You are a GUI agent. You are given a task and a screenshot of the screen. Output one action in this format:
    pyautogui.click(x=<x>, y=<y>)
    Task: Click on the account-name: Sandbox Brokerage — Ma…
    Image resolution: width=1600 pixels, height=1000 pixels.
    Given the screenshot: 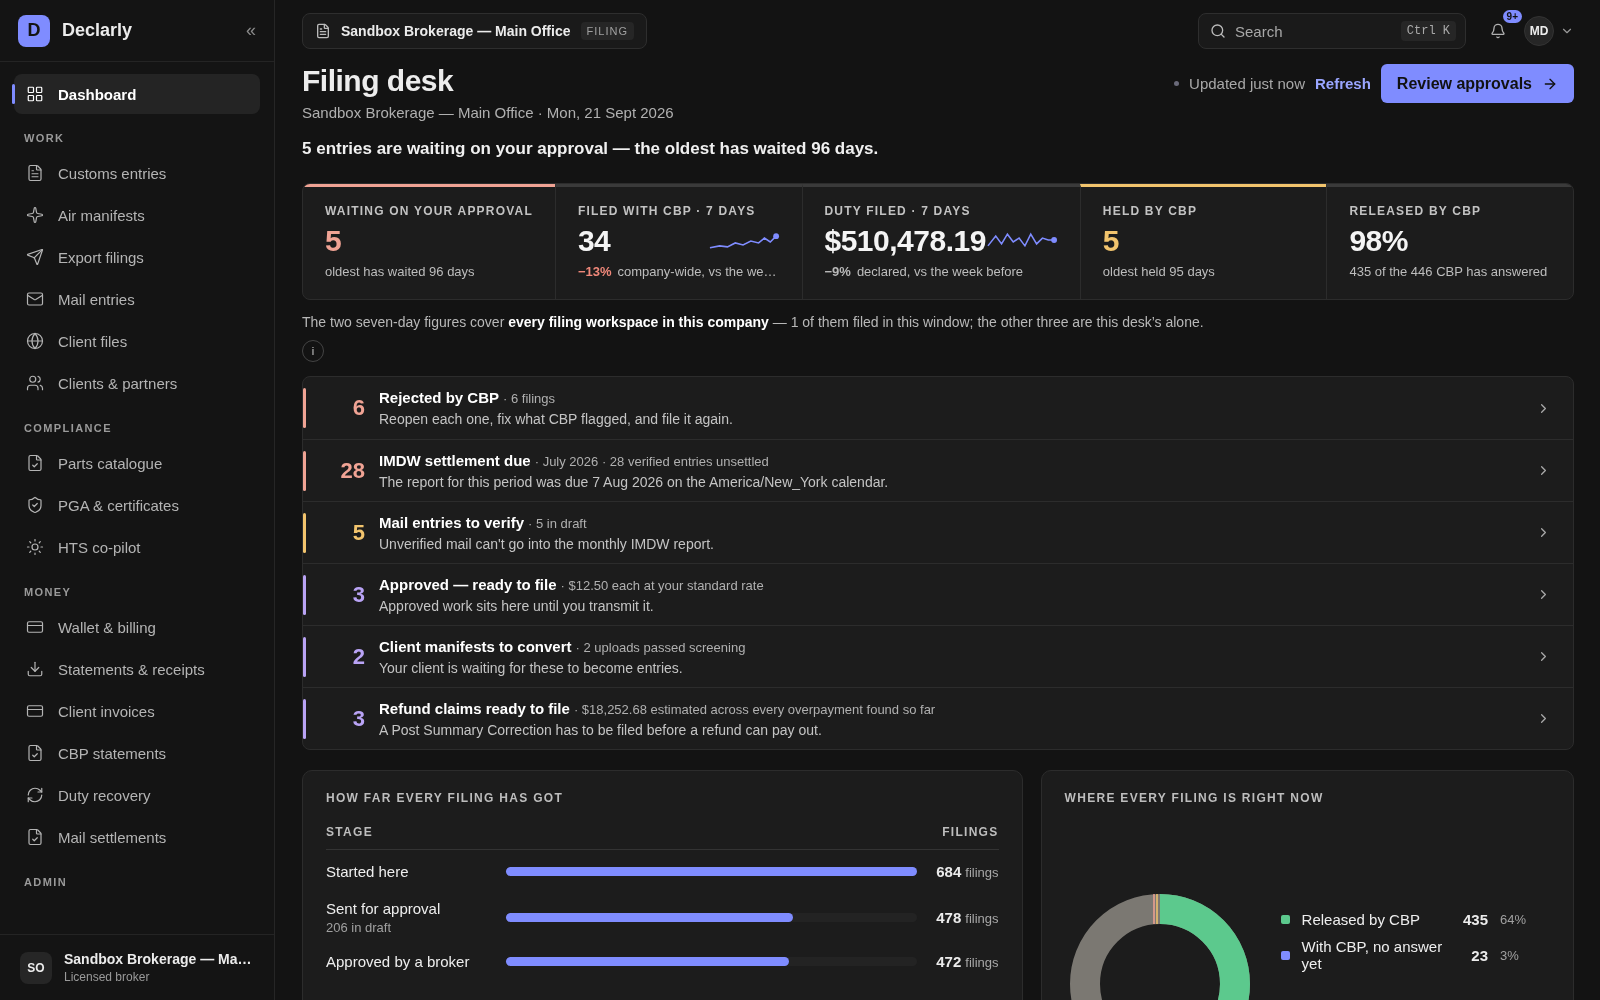 What is the action you would take?
    pyautogui.click(x=158, y=959)
    